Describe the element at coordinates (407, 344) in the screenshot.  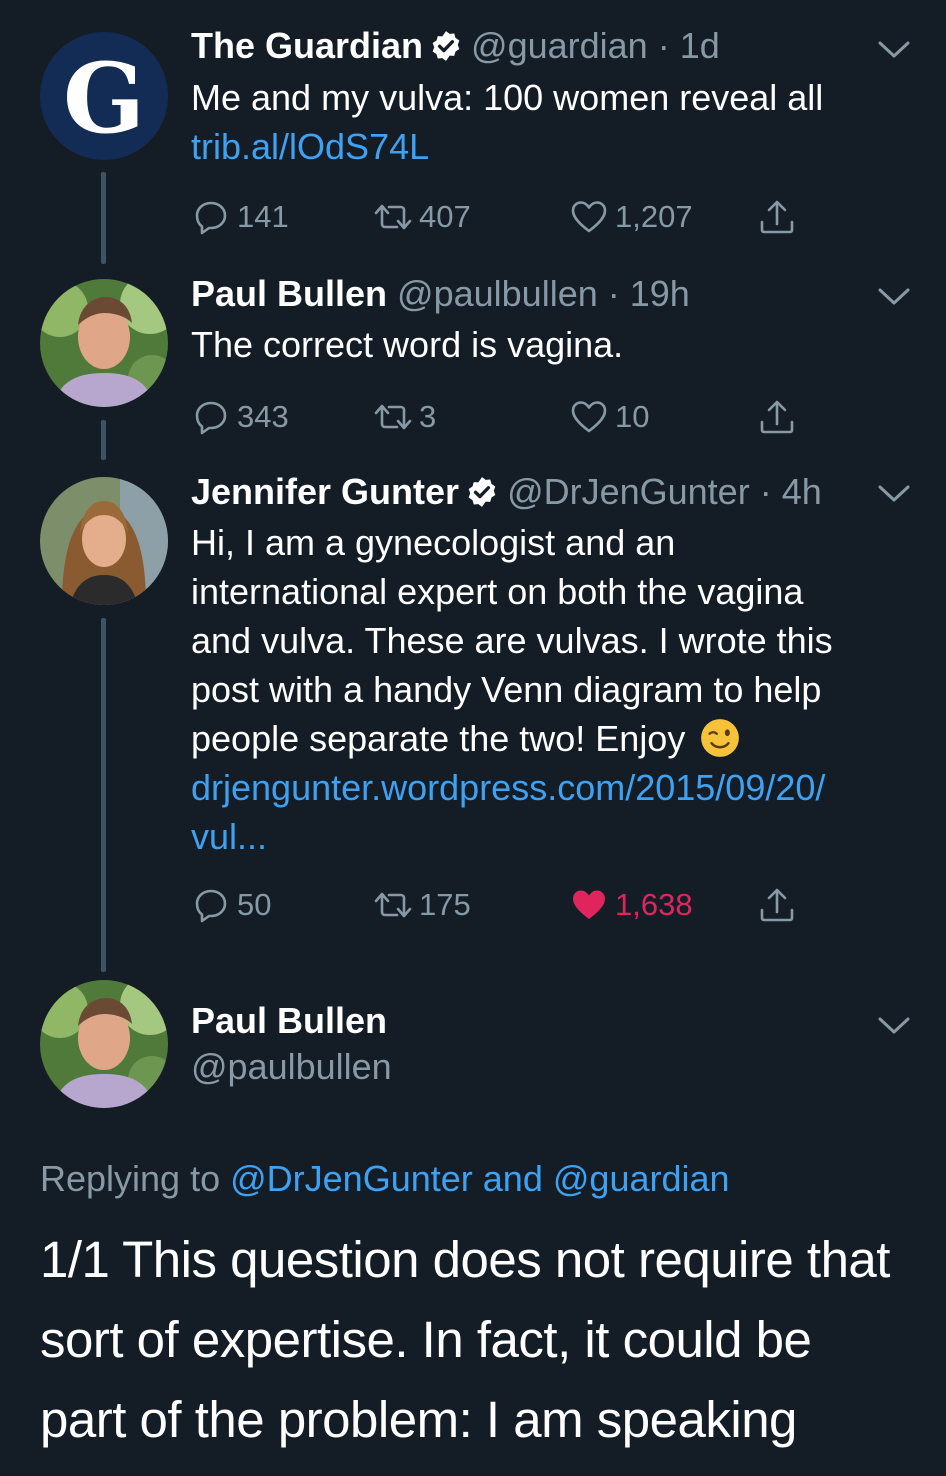
I see `tweet-text: The correct word is vagina.` at that location.